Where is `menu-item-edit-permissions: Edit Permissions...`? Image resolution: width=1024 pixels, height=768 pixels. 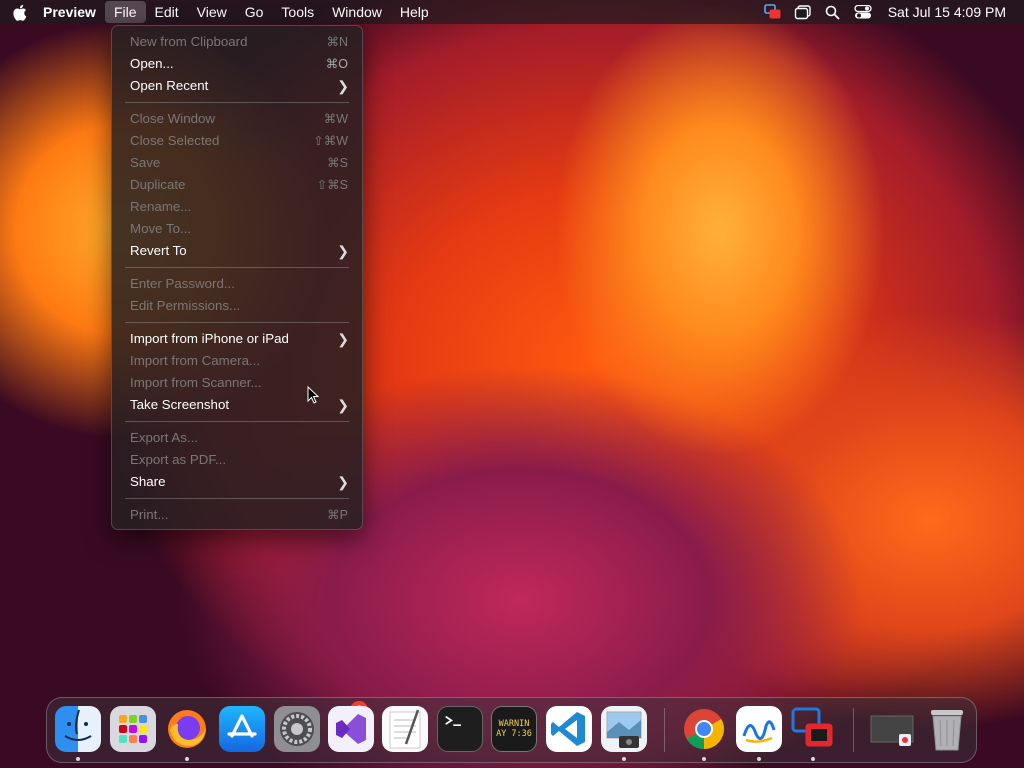
menu-item-edit-permissions: Edit Permissions... is located at coordinates (237, 306).